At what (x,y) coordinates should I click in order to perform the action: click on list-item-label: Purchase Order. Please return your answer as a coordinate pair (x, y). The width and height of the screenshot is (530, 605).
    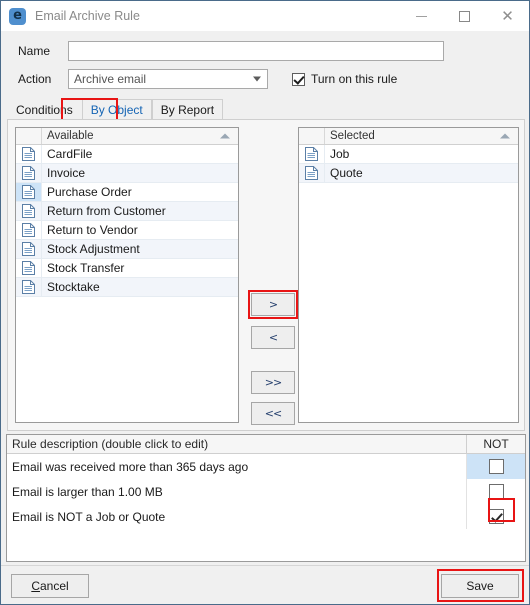
    Looking at the image, I should click on (89, 192).